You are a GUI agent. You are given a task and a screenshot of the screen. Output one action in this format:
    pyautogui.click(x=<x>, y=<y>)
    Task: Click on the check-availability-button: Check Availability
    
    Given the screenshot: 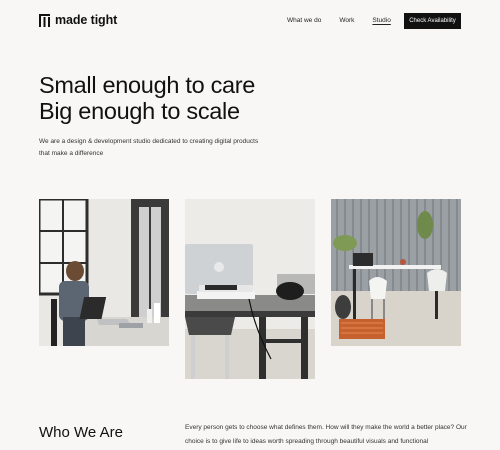 What is the action you would take?
    pyautogui.click(x=432, y=21)
    